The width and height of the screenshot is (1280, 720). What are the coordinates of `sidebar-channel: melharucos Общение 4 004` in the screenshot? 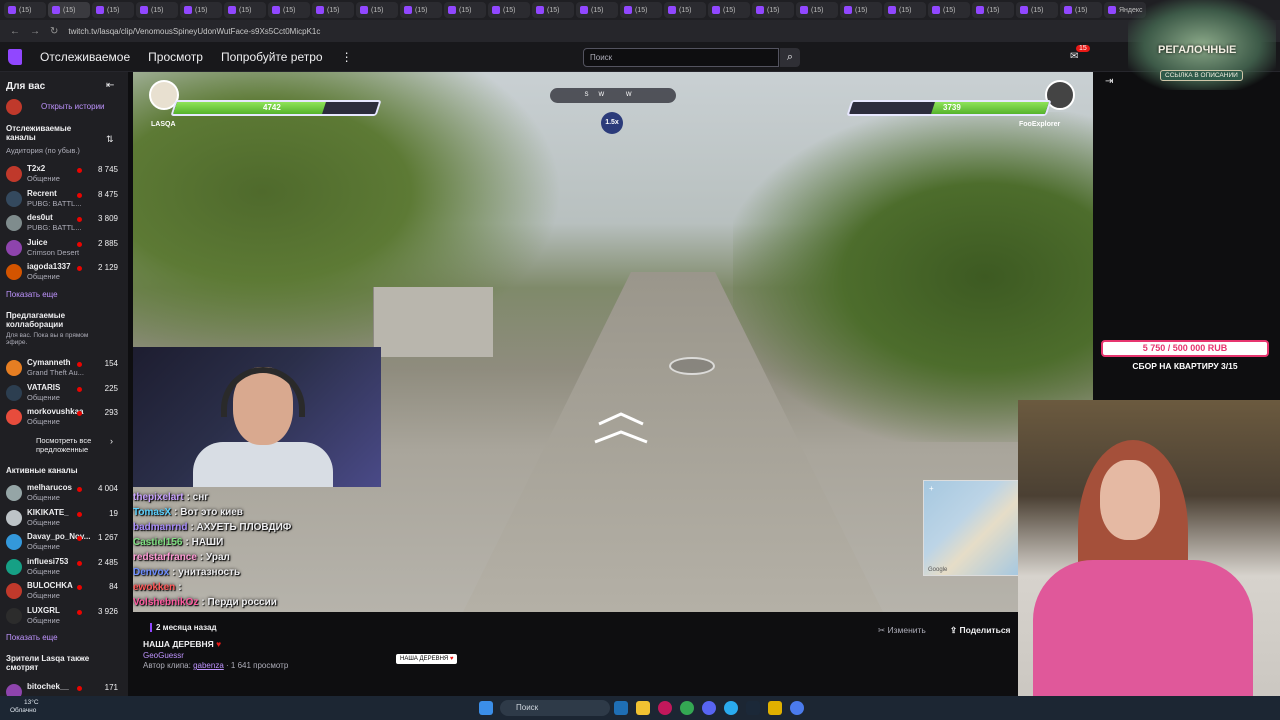 It's located at (65, 495).